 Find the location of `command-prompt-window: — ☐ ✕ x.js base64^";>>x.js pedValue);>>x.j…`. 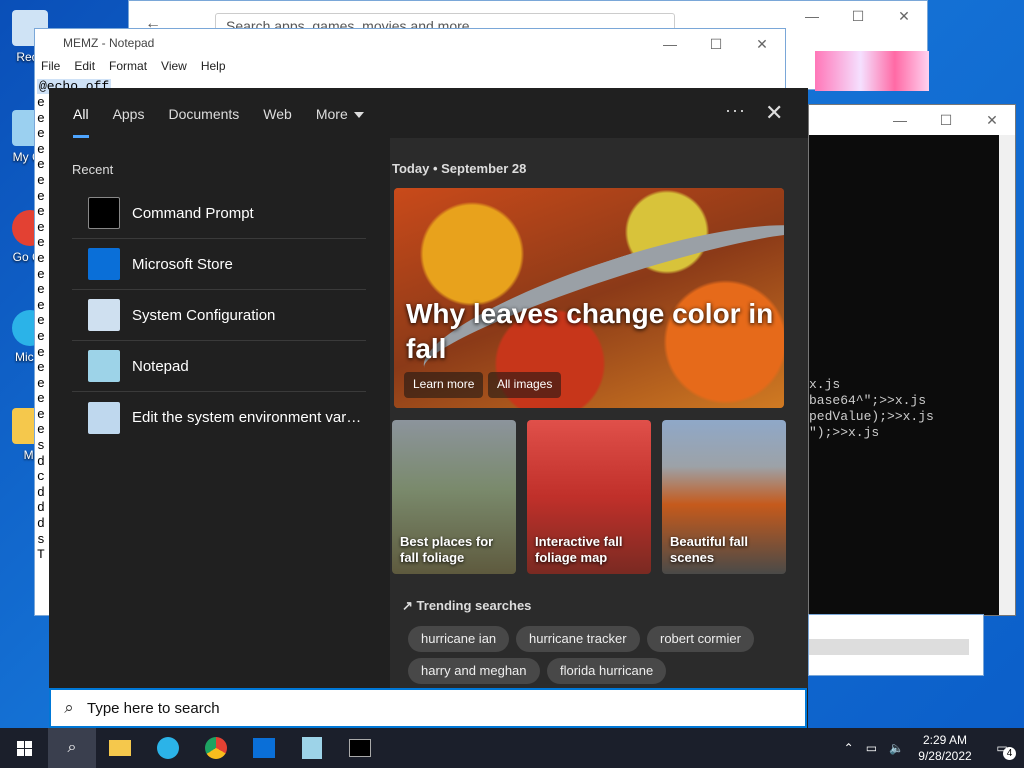

command-prompt-window: — ☐ ✕ x.js base64^";>>x.js pedValue);>>x.j… is located at coordinates (912, 360).